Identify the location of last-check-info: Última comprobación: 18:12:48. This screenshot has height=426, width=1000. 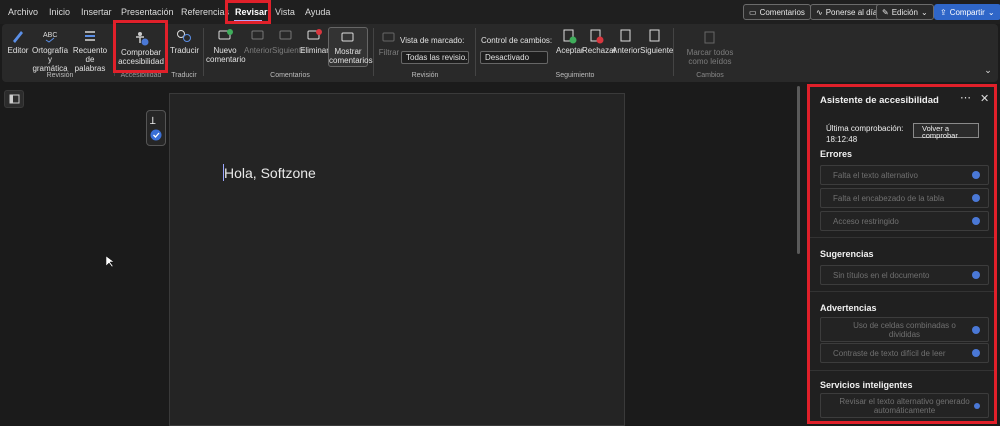
(864, 134).